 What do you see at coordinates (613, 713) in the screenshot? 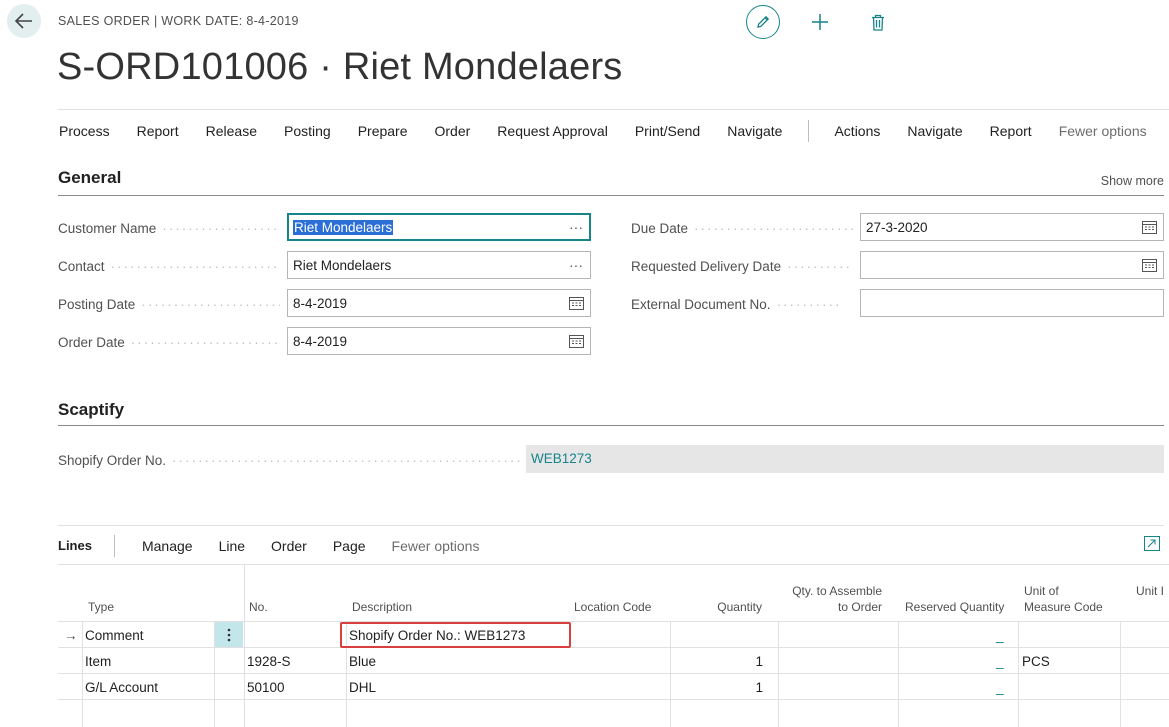
I see `table-row-empty` at bounding box center [613, 713].